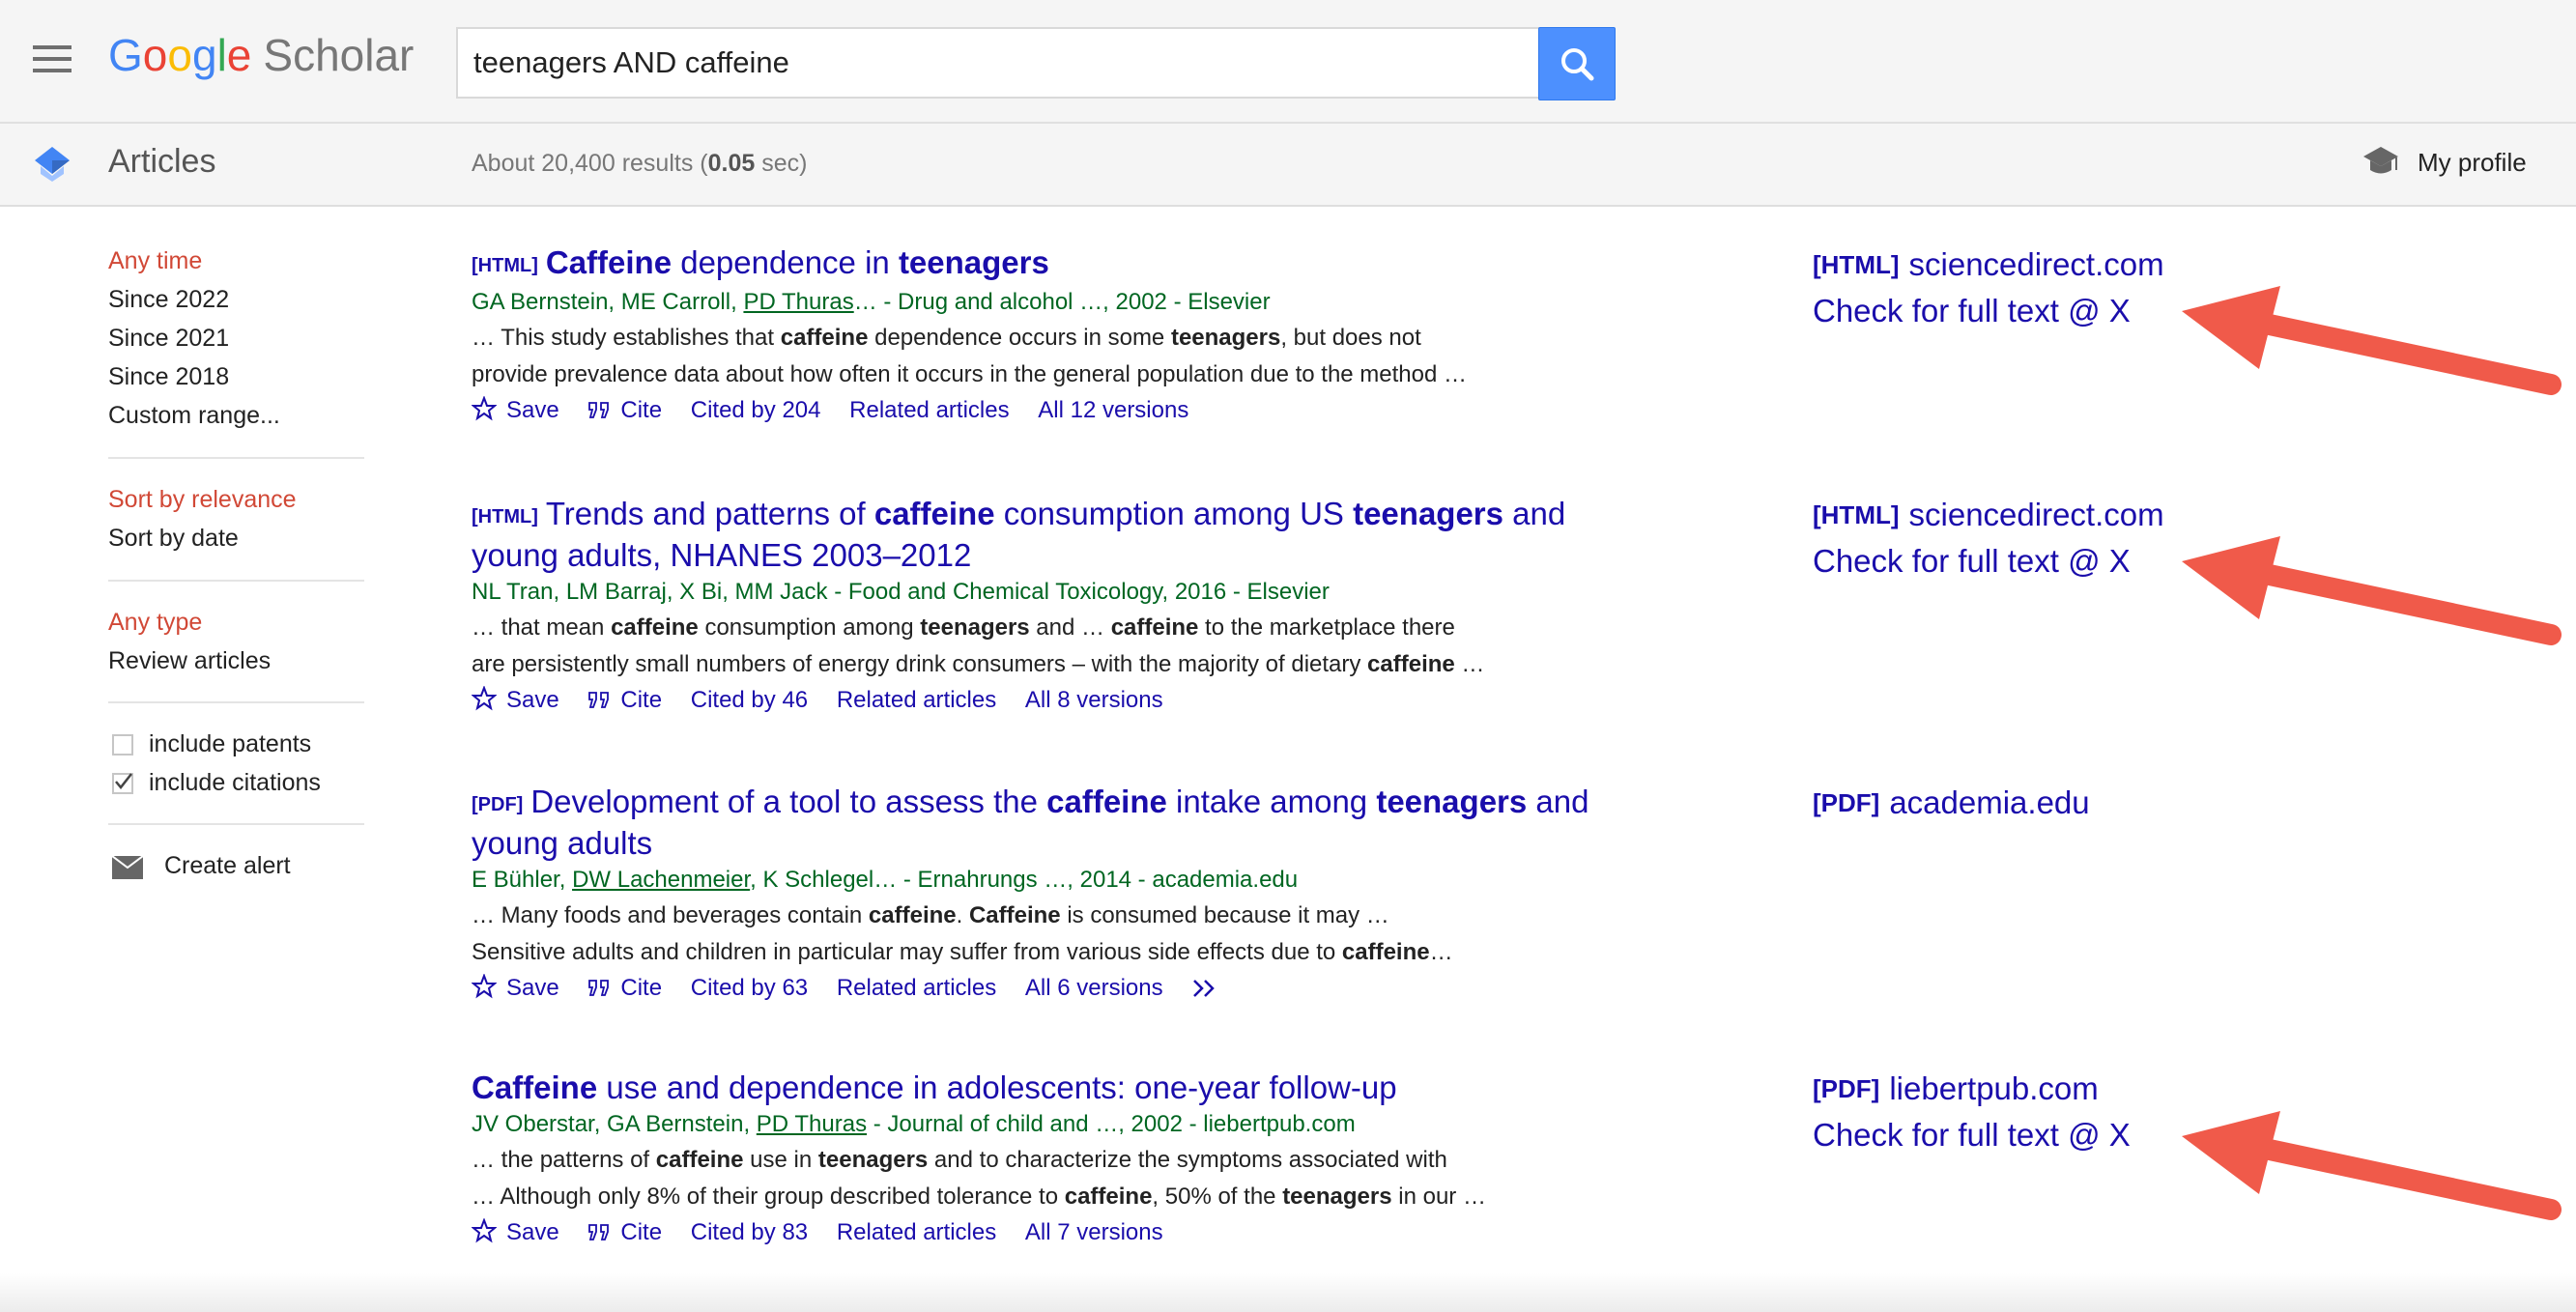 The image size is (2576, 1312). What do you see at coordinates (1113, 410) in the screenshot?
I see `all-versions-link: All 12 versions` at bounding box center [1113, 410].